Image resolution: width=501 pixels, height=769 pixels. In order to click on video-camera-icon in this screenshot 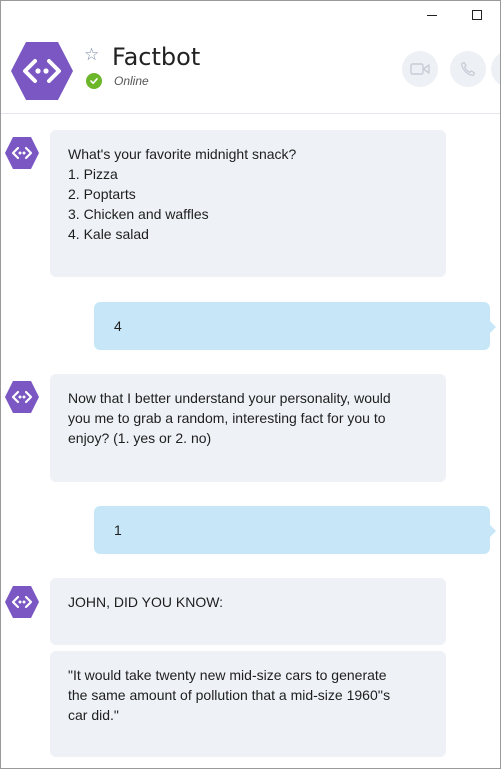, I will do `click(420, 69)`.